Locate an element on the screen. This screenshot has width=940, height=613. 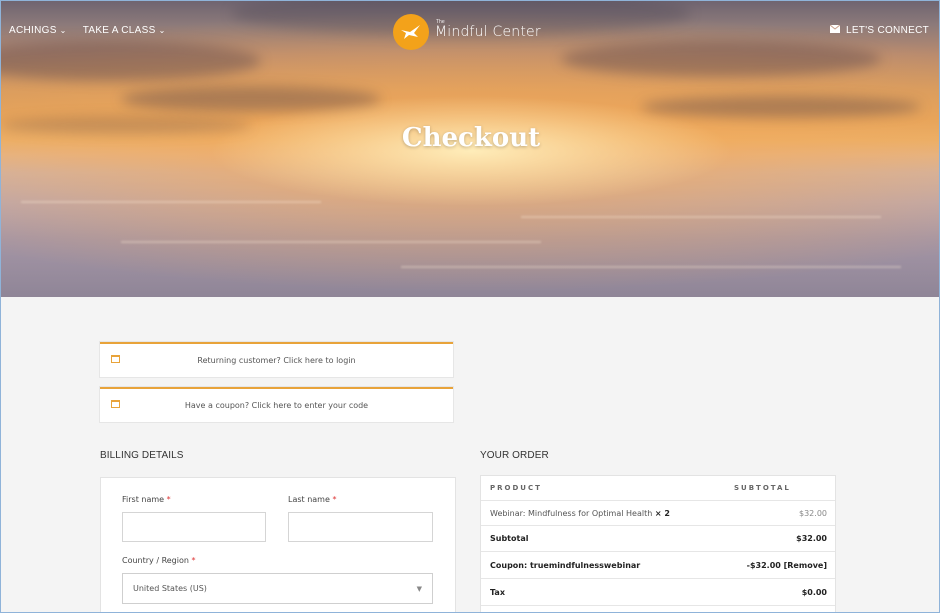
first-name-label-text: First name is located at coordinates (143, 499).